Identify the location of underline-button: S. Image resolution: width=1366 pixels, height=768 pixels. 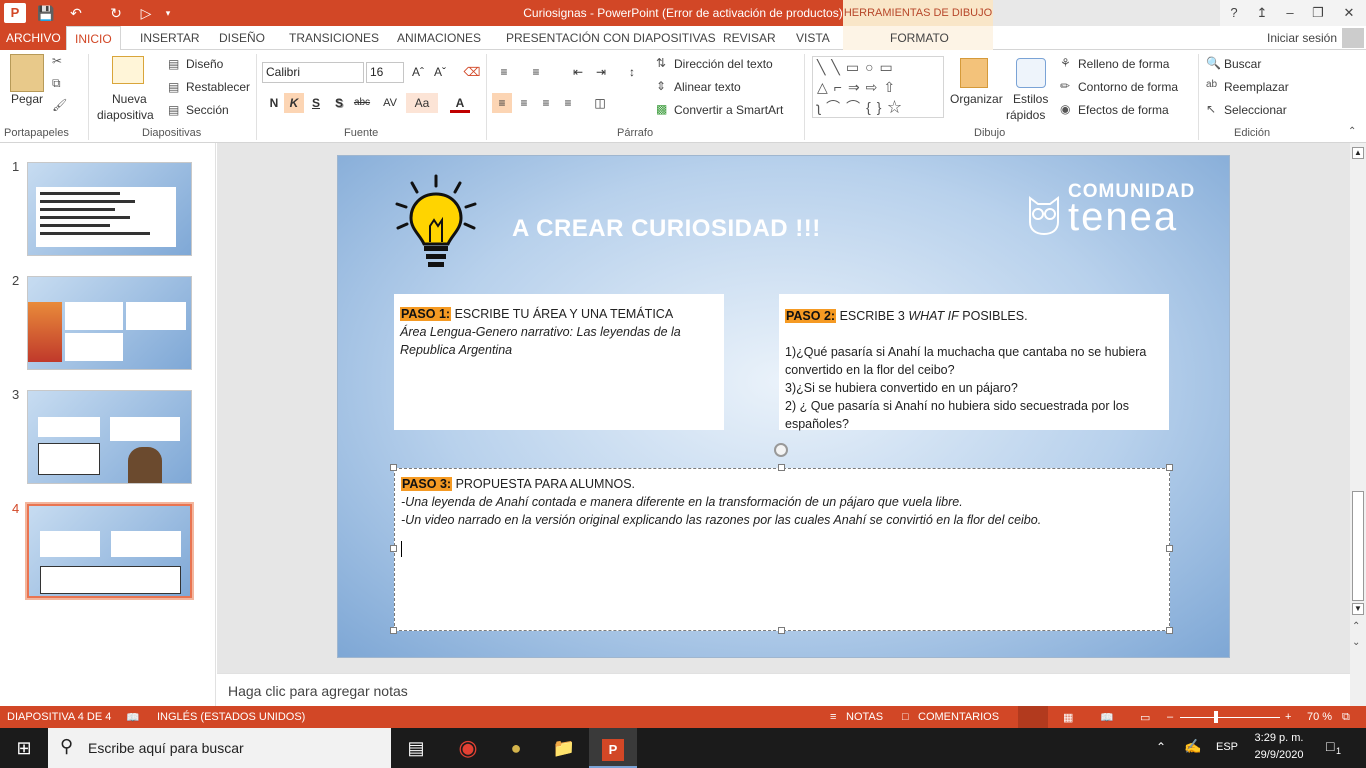
(316, 103).